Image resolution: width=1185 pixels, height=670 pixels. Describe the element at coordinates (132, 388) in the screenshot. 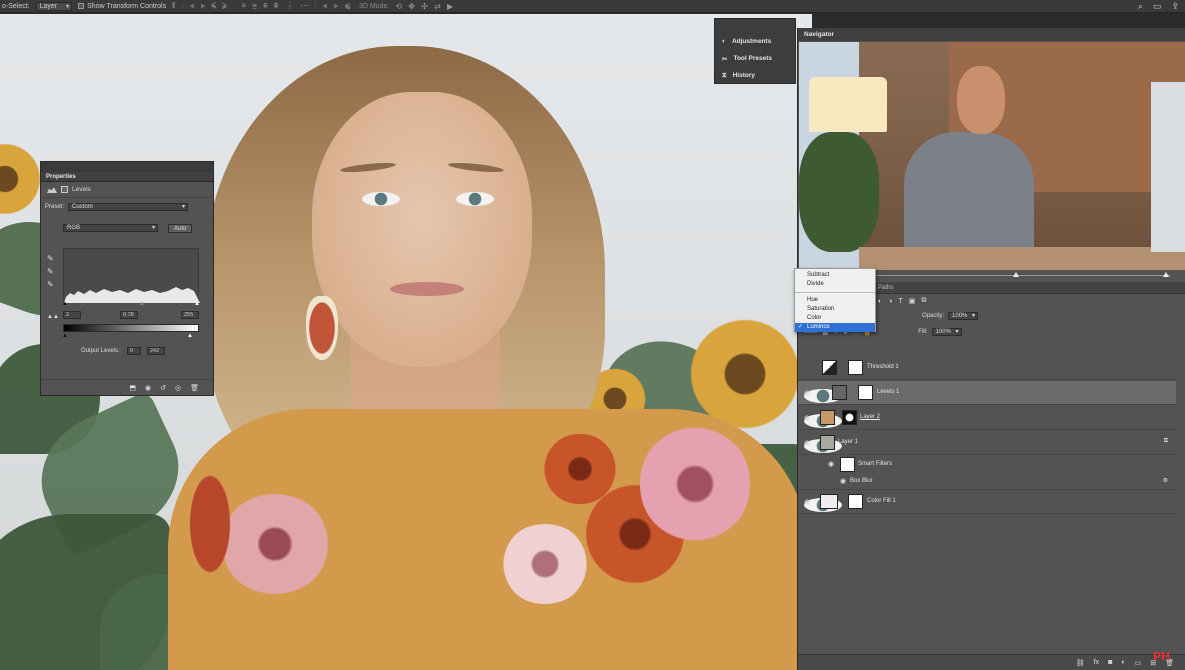

I see `clip-to-layer-icon: ⬒` at that location.